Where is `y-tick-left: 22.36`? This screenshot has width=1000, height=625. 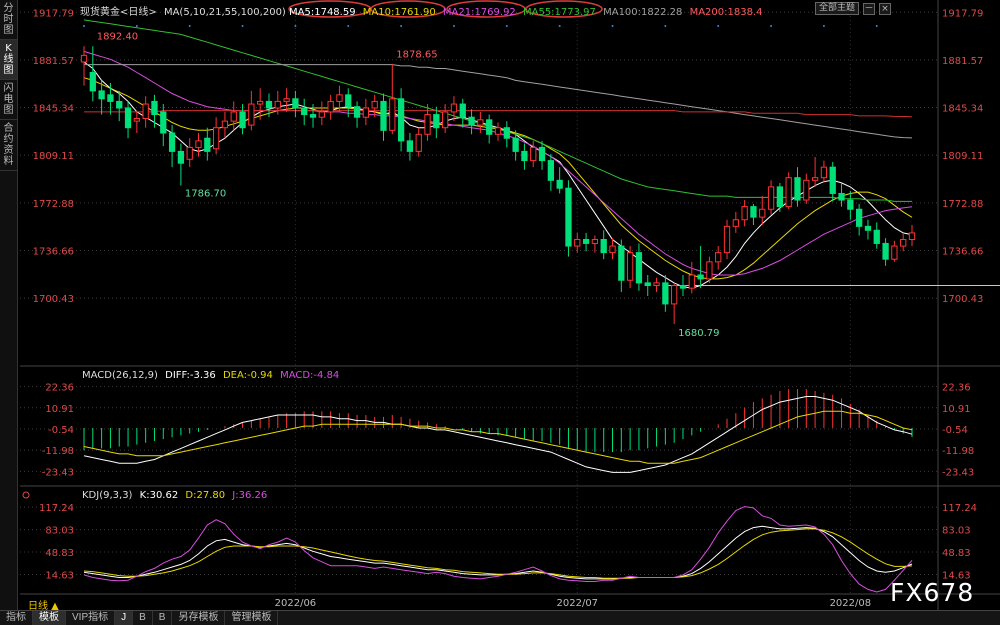 y-tick-left: 22.36 is located at coordinates (59, 388).